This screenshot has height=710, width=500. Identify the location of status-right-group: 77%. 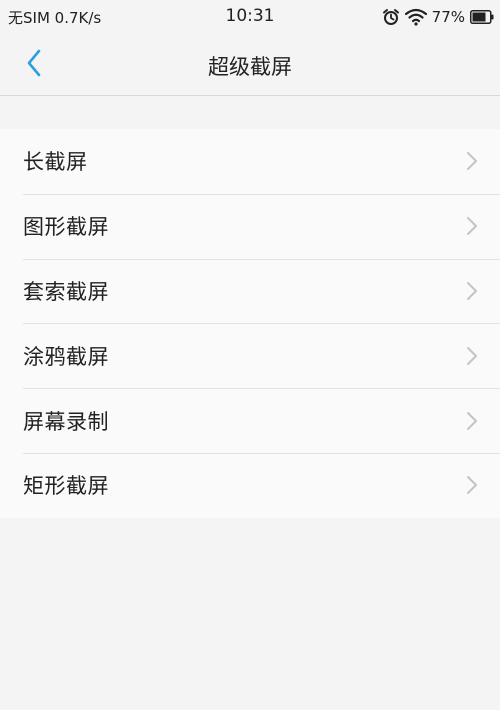
(438, 17).